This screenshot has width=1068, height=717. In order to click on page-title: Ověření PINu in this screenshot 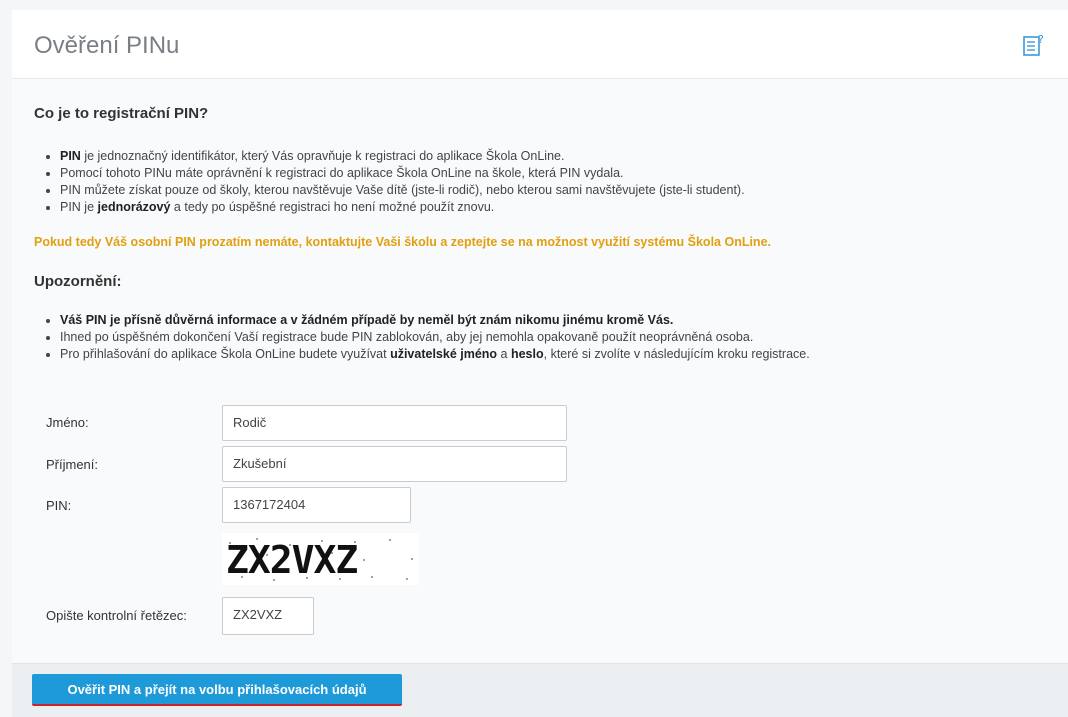, I will do `click(107, 45)`.